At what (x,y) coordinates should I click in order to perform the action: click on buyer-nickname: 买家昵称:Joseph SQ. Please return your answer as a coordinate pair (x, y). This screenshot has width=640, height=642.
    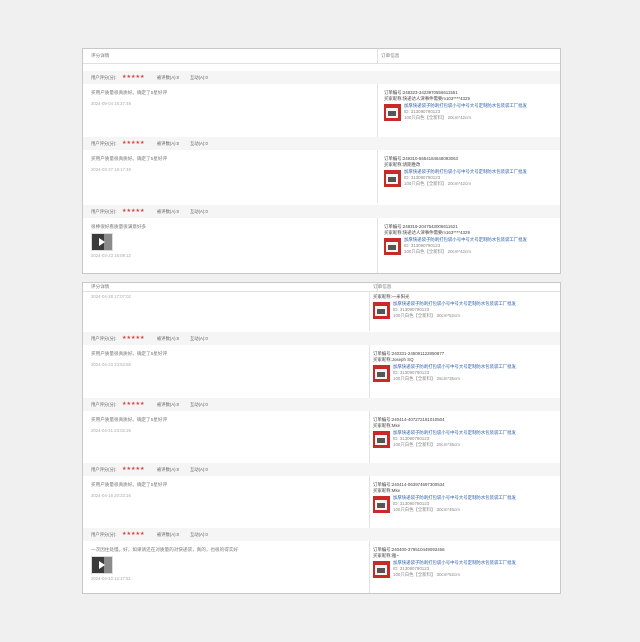
    Looking at the image, I should click on (393, 359).